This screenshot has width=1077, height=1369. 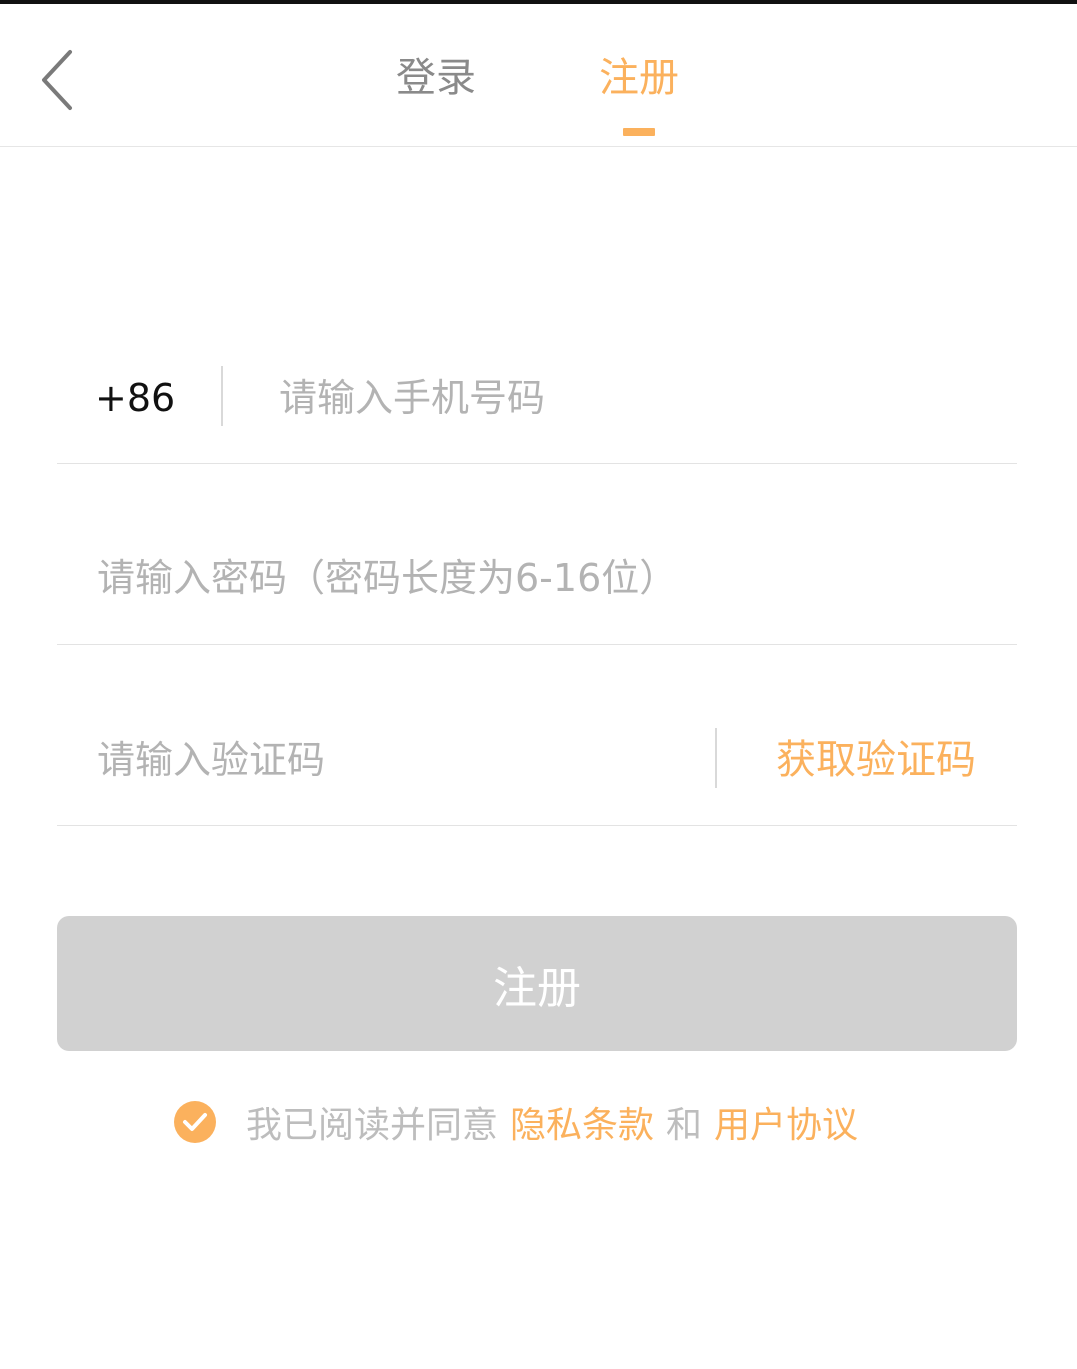 What do you see at coordinates (684, 1125) in the screenshot?
I see `agreement-joiner: 和` at bounding box center [684, 1125].